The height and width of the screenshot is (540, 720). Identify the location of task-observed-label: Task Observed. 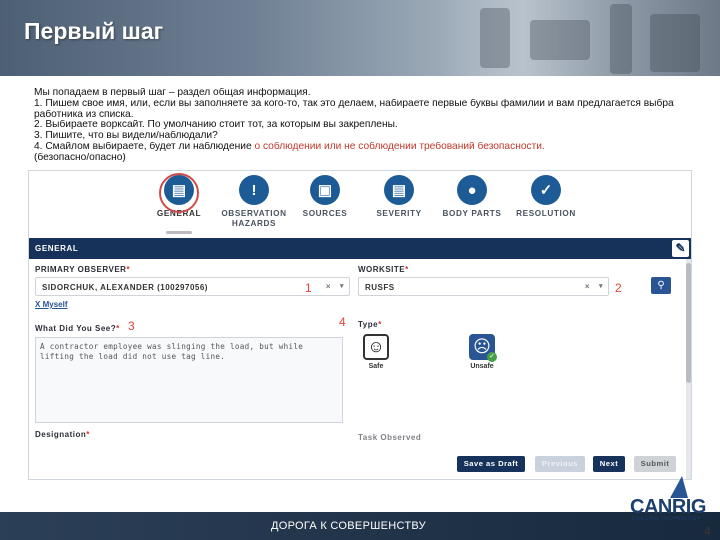
(390, 437).